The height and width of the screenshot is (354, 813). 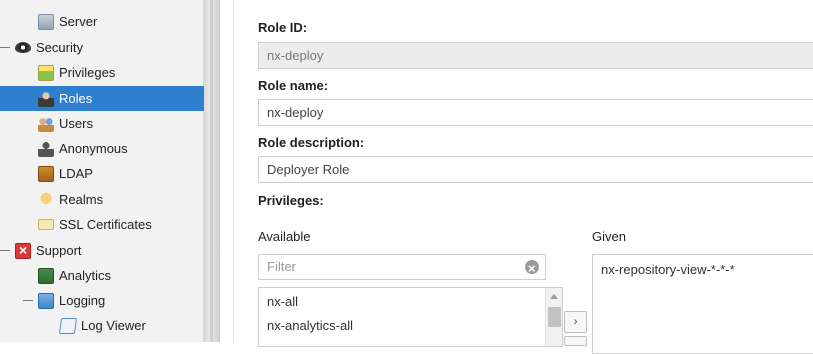 I want to click on ldap-icon, so click(x=46, y=173).